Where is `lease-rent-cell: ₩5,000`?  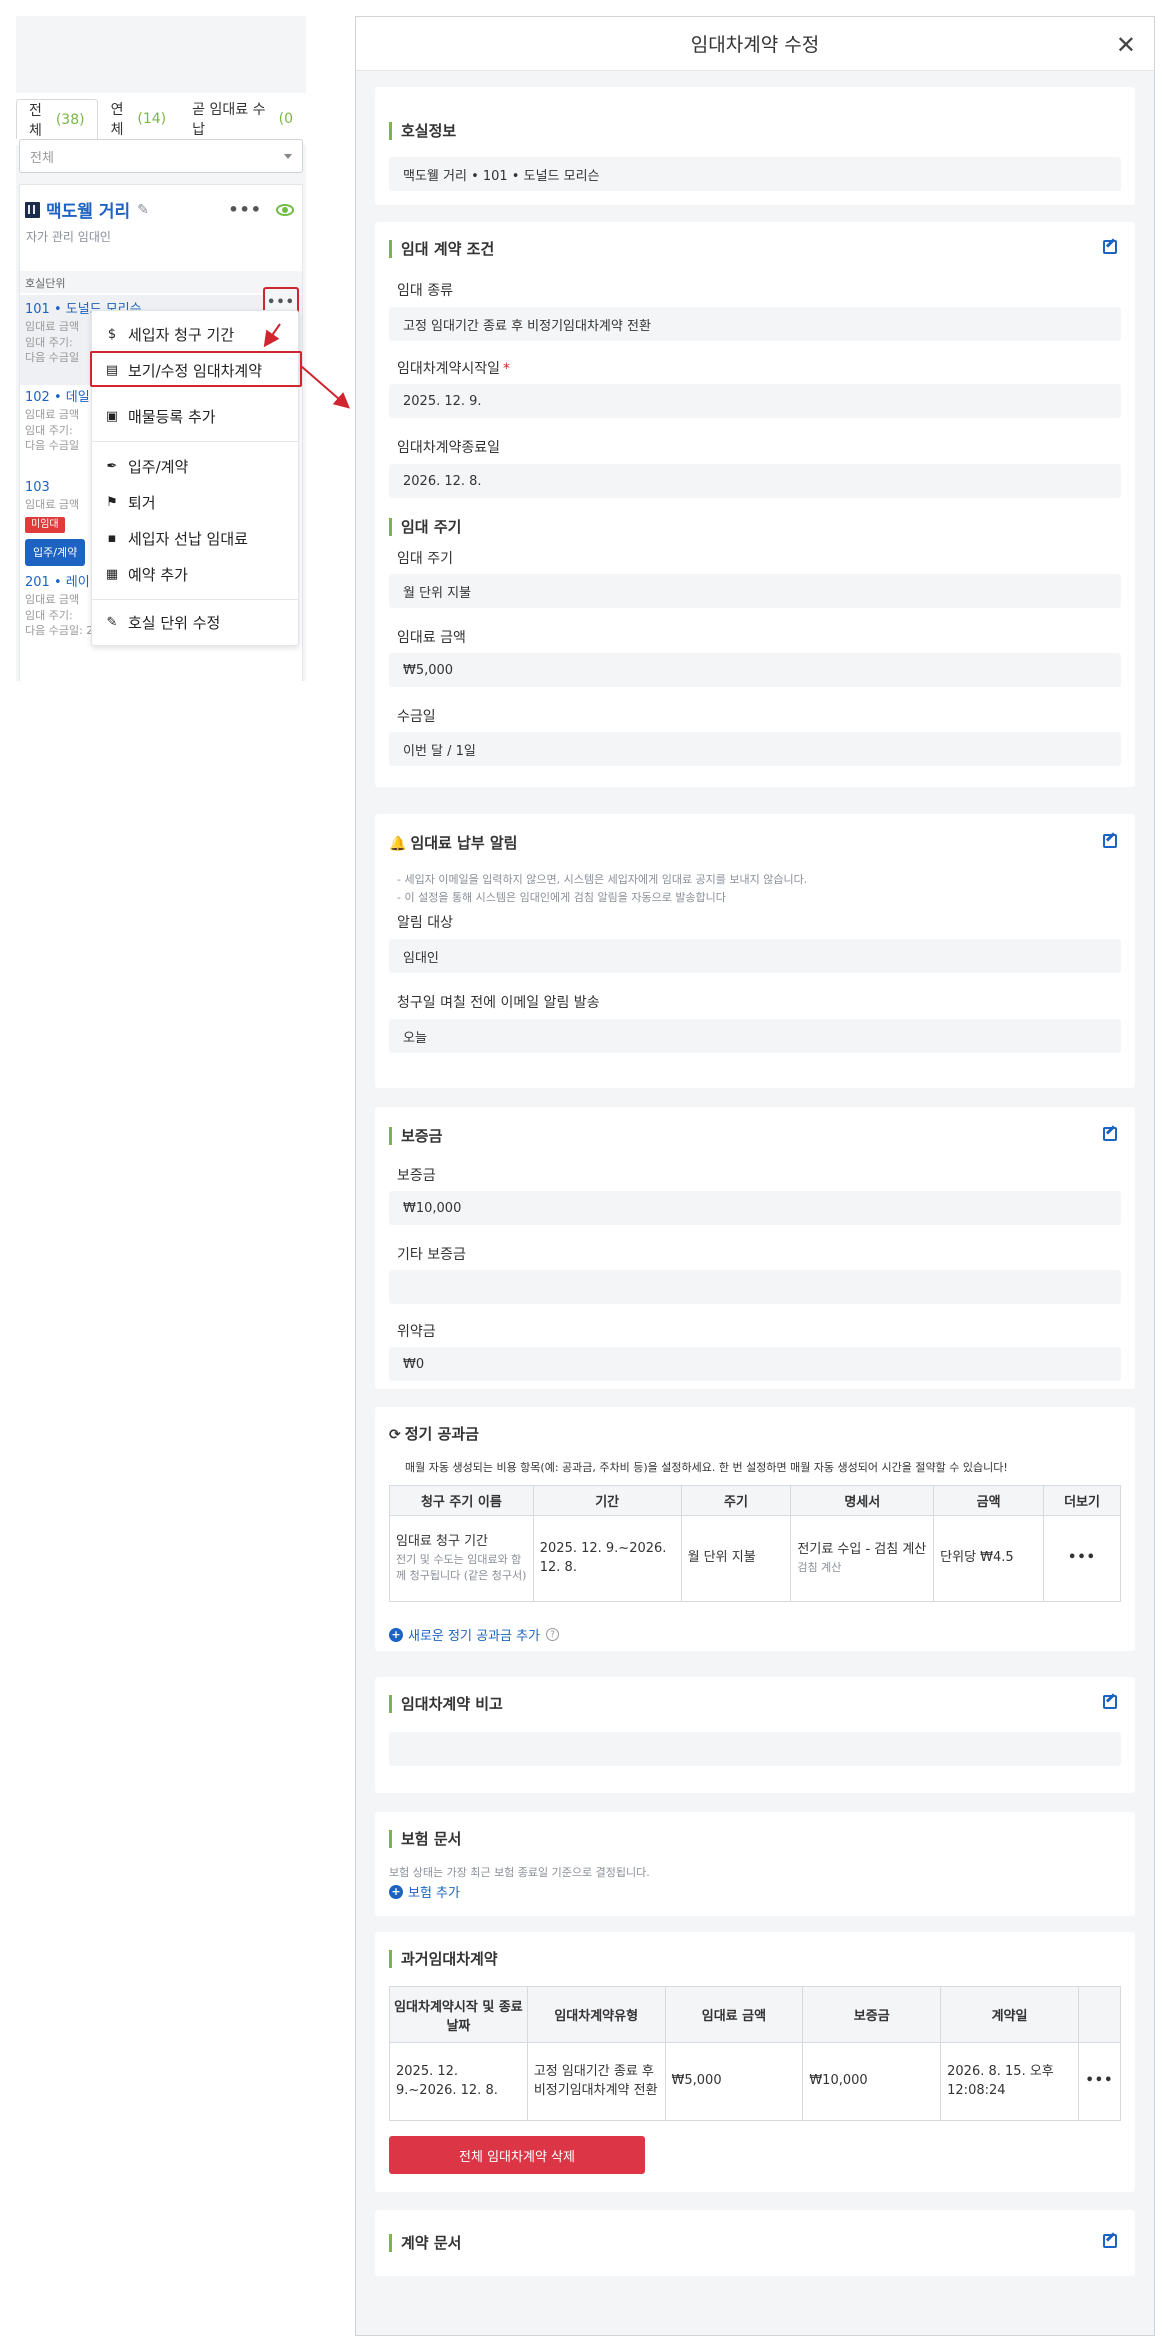
lease-rent-cell: ₩5,000 is located at coordinates (734, 2081).